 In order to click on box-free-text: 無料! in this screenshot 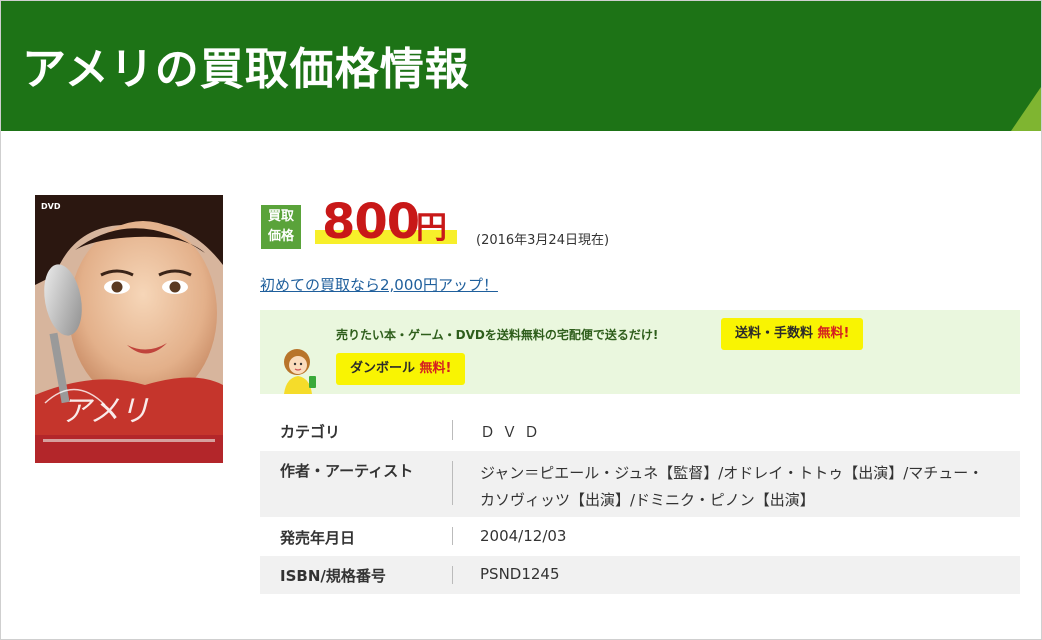, I will do `click(435, 368)`.